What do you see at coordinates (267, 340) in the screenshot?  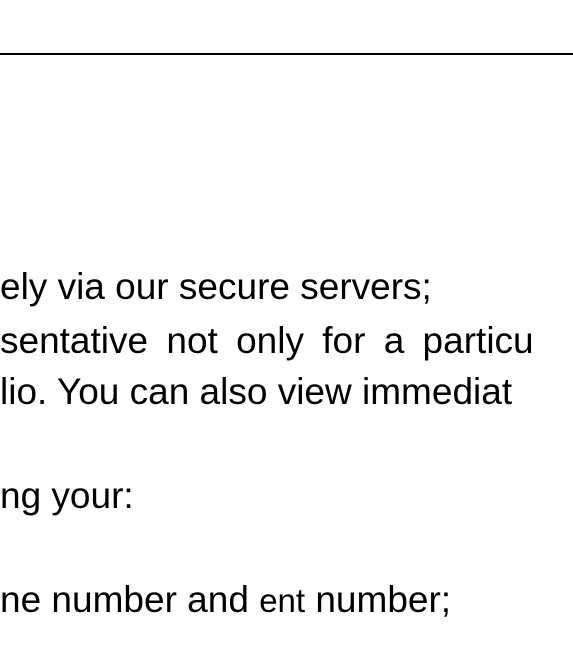 I see `text-line: sentative not only for a particu` at bounding box center [267, 340].